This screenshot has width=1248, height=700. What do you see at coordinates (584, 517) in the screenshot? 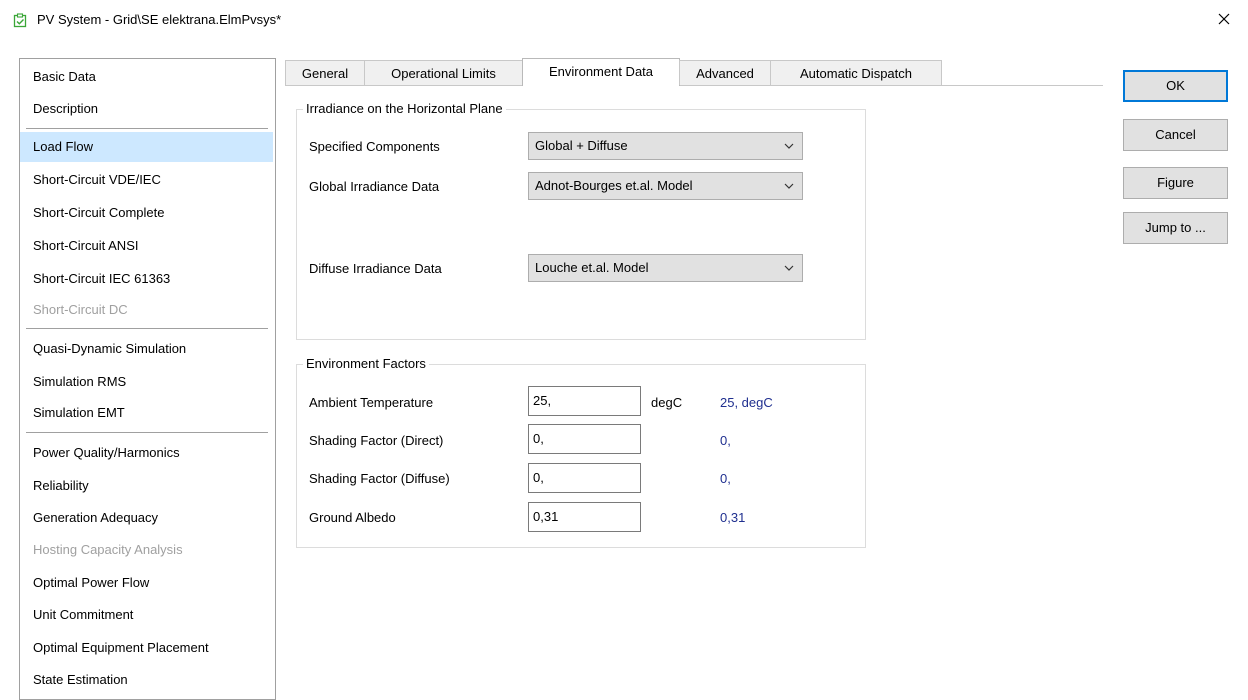
I see `ground-albedo-input: 0,31` at bounding box center [584, 517].